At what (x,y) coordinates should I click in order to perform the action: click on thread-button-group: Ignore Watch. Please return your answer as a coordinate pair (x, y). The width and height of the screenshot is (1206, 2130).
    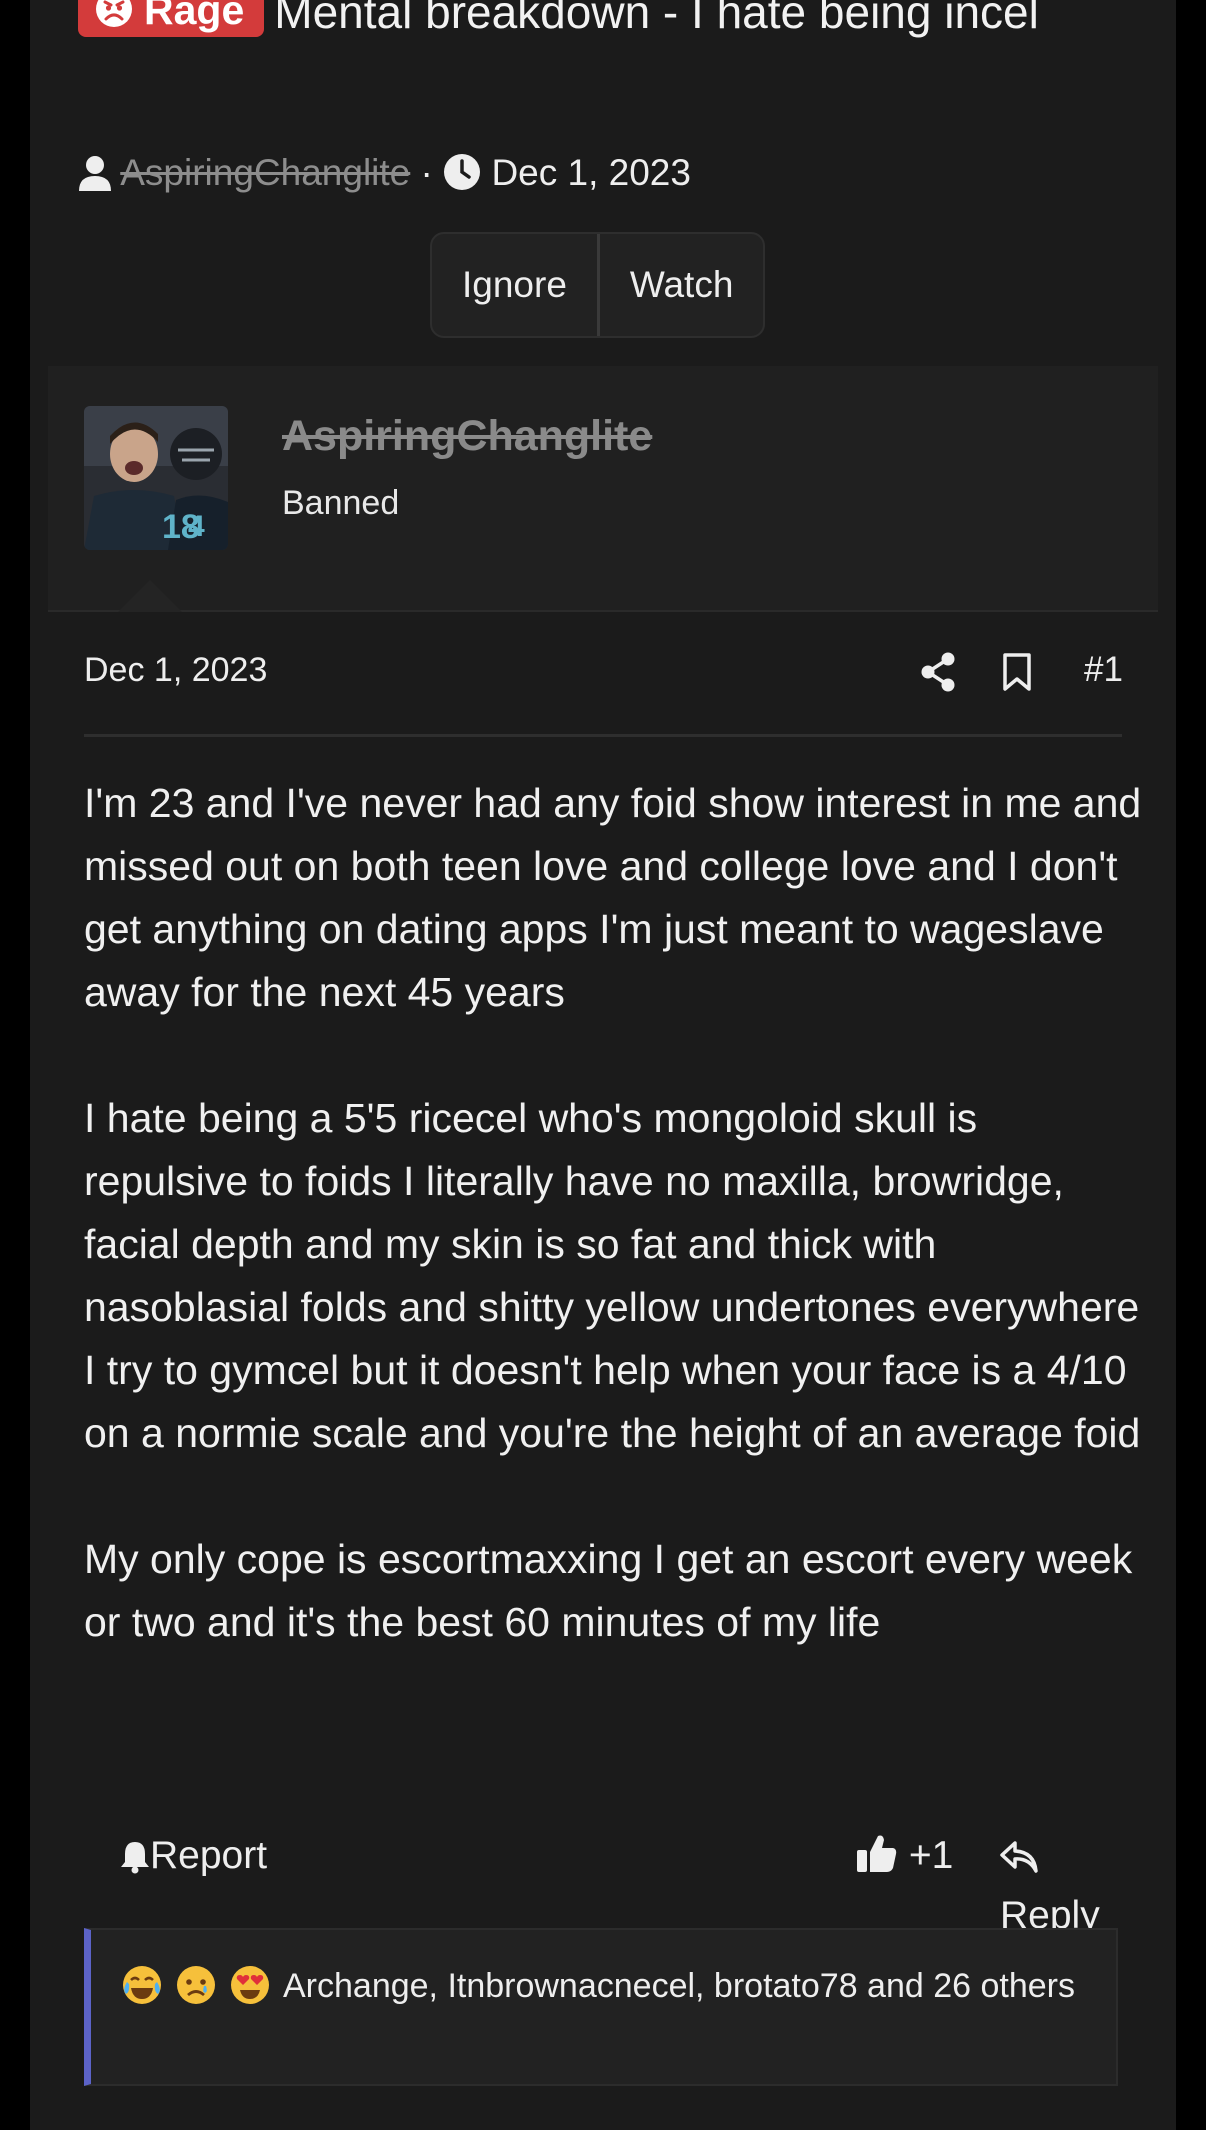
    Looking at the image, I should click on (598, 285).